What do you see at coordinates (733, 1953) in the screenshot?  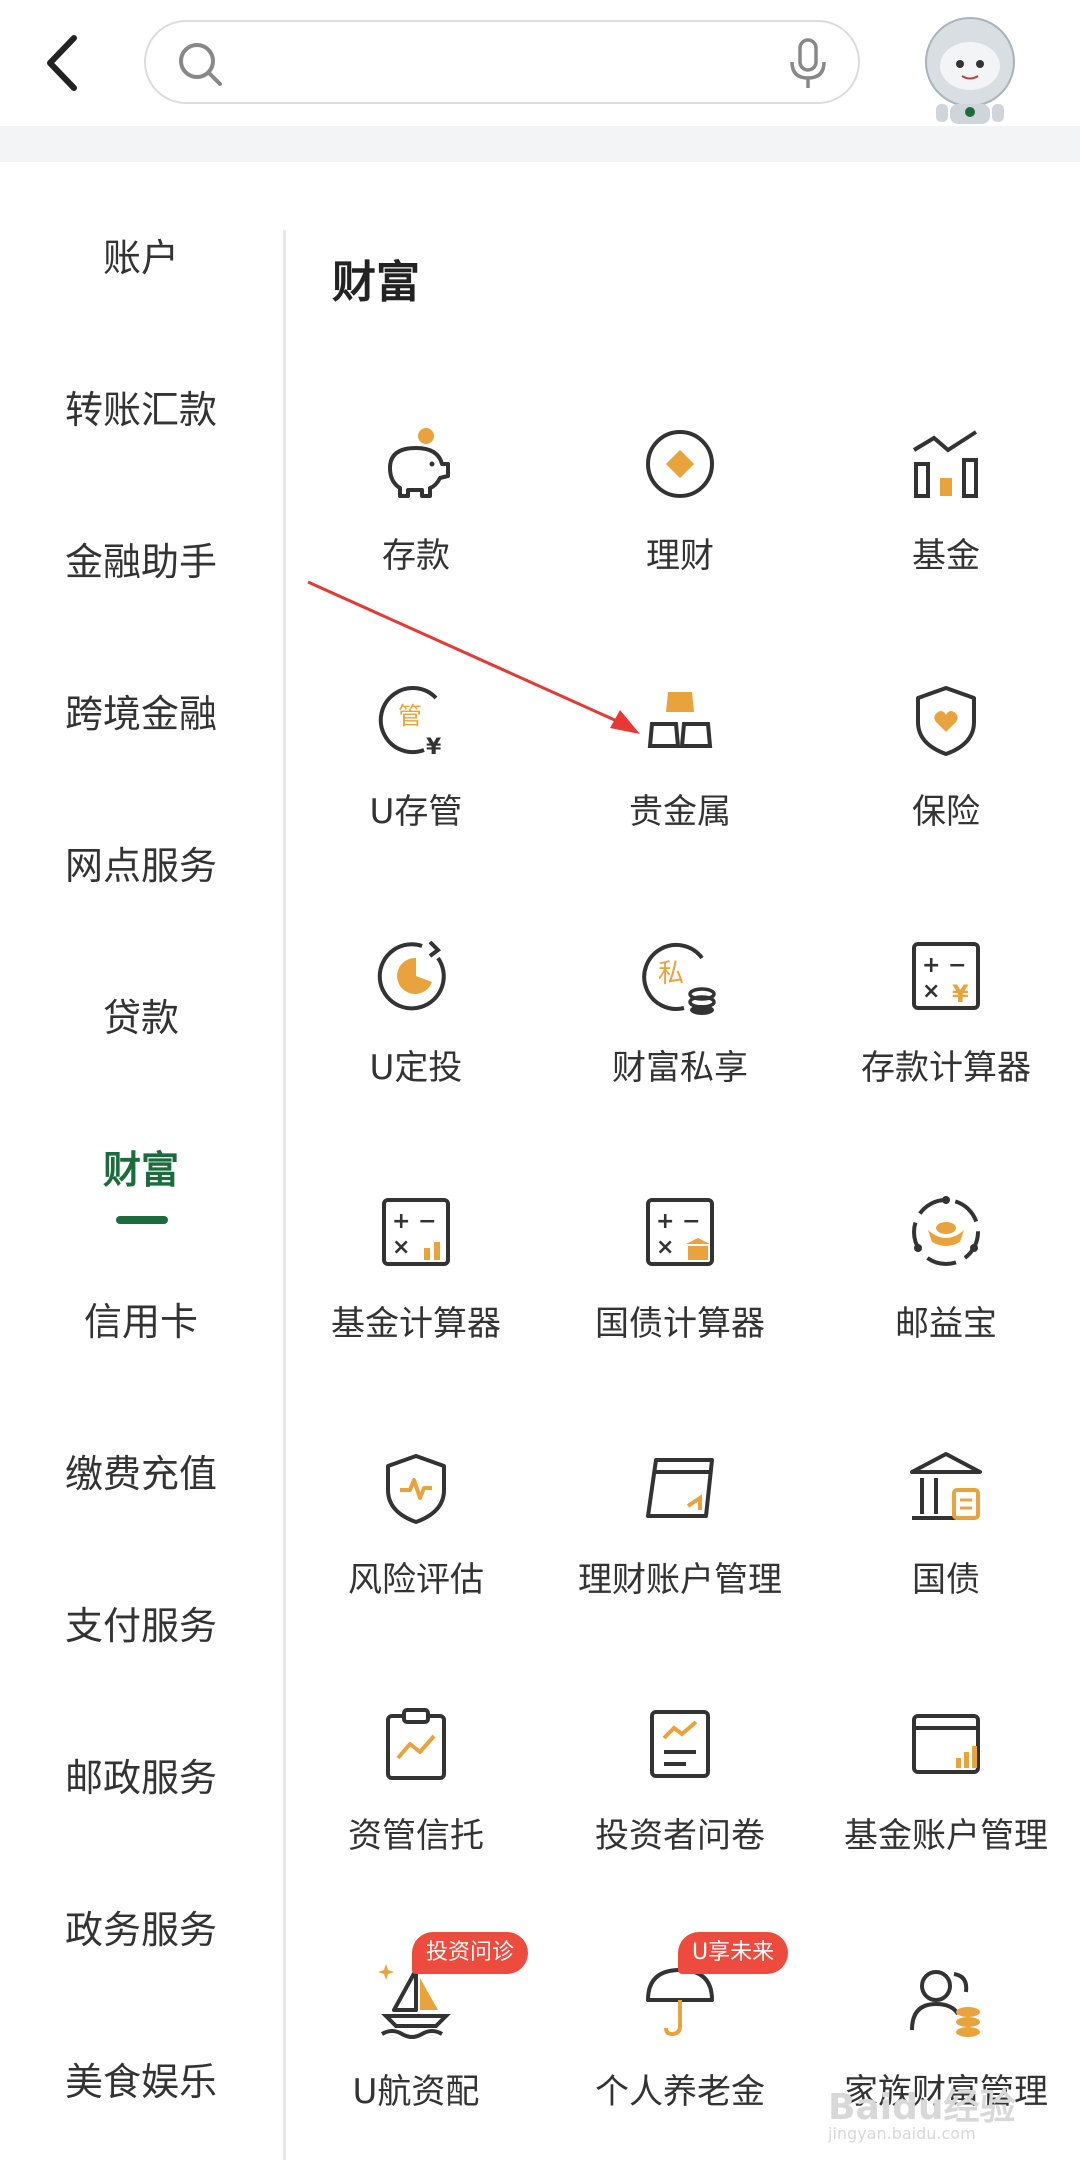 I see `promo-badge: U享未来` at bounding box center [733, 1953].